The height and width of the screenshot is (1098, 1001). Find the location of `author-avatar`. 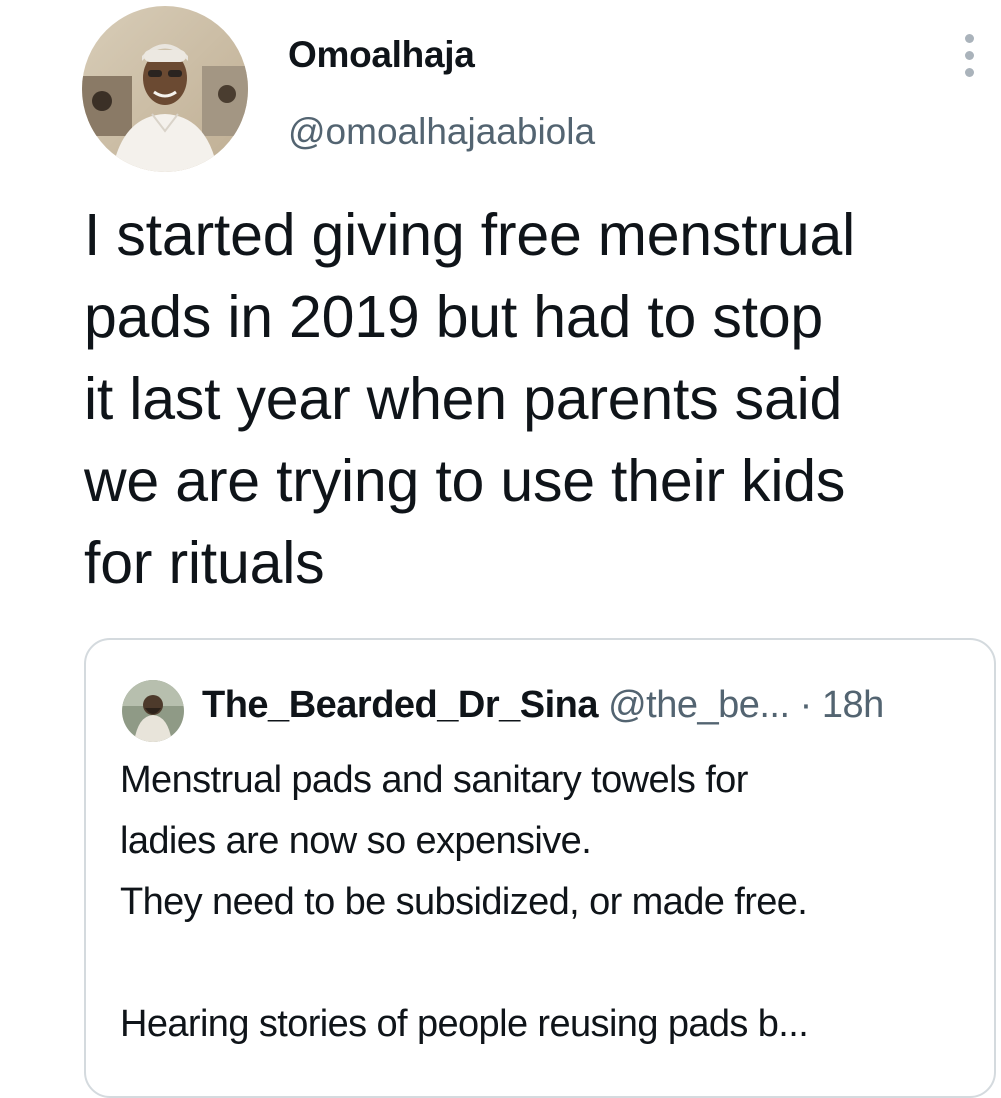

author-avatar is located at coordinates (165, 89).